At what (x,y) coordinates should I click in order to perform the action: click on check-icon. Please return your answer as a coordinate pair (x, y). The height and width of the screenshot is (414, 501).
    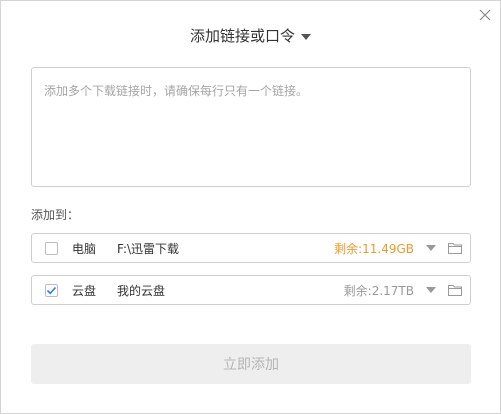
    Looking at the image, I should click on (51, 290).